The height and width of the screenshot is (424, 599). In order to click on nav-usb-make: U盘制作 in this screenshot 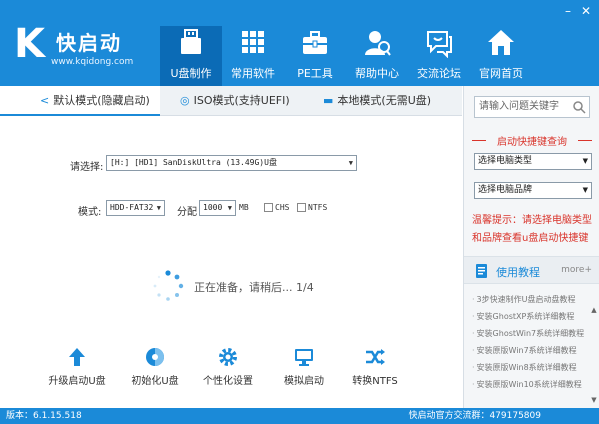, I will do `click(191, 56)`.